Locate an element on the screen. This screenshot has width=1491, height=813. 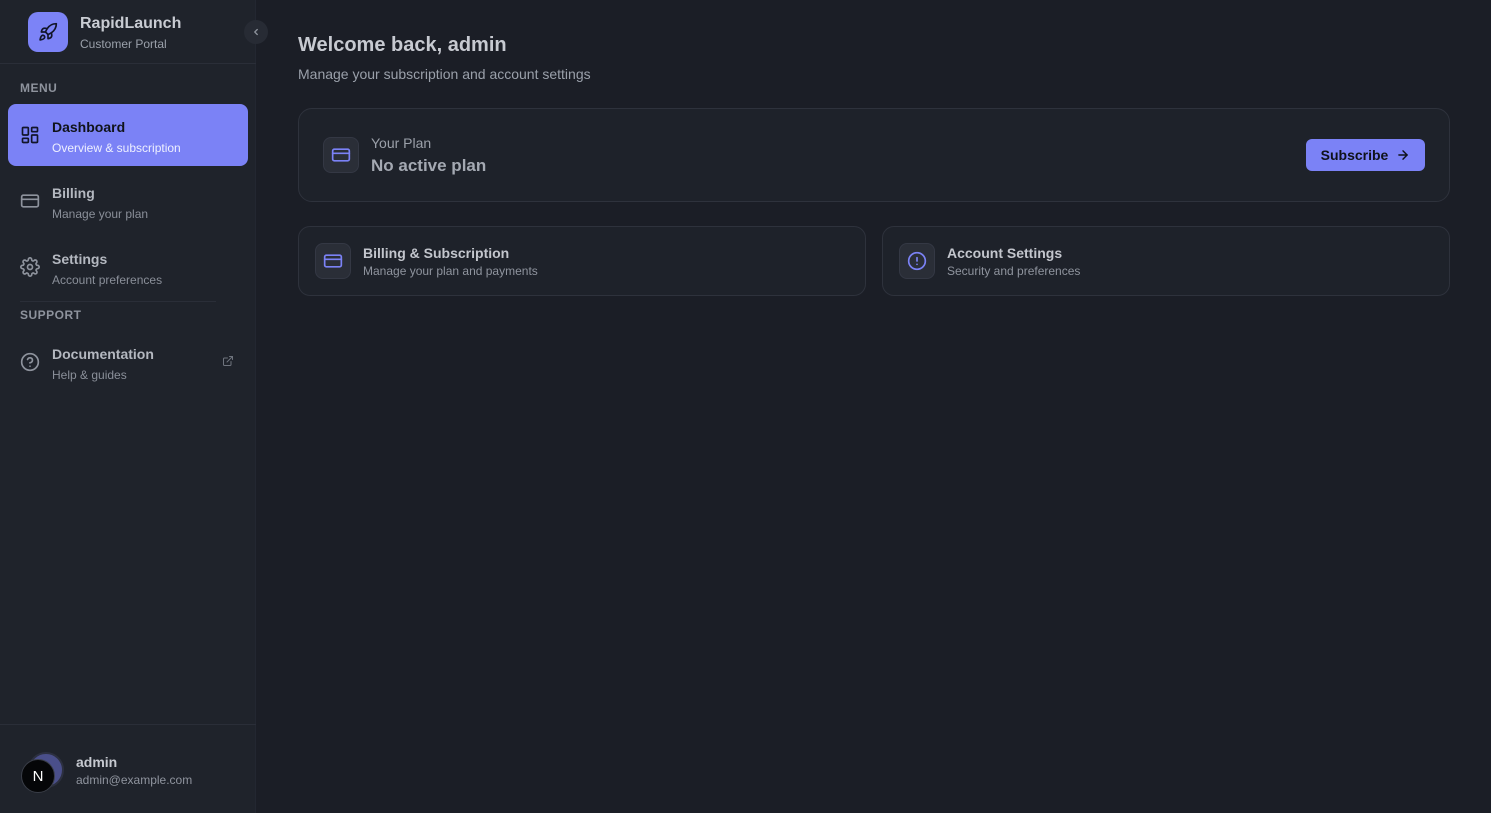
alert-circle-icon is located at coordinates (917, 261).